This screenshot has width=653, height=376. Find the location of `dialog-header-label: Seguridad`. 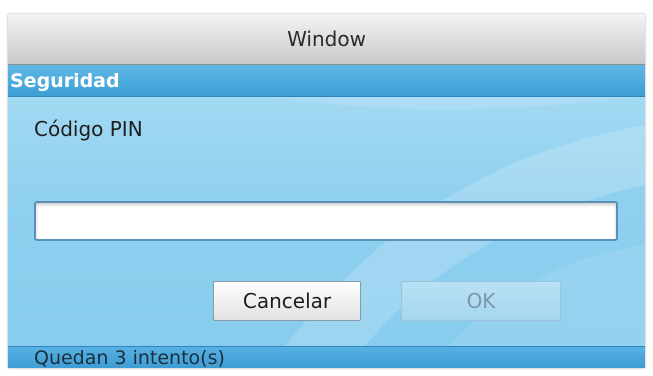

dialog-header-label: Seguridad is located at coordinates (65, 80).